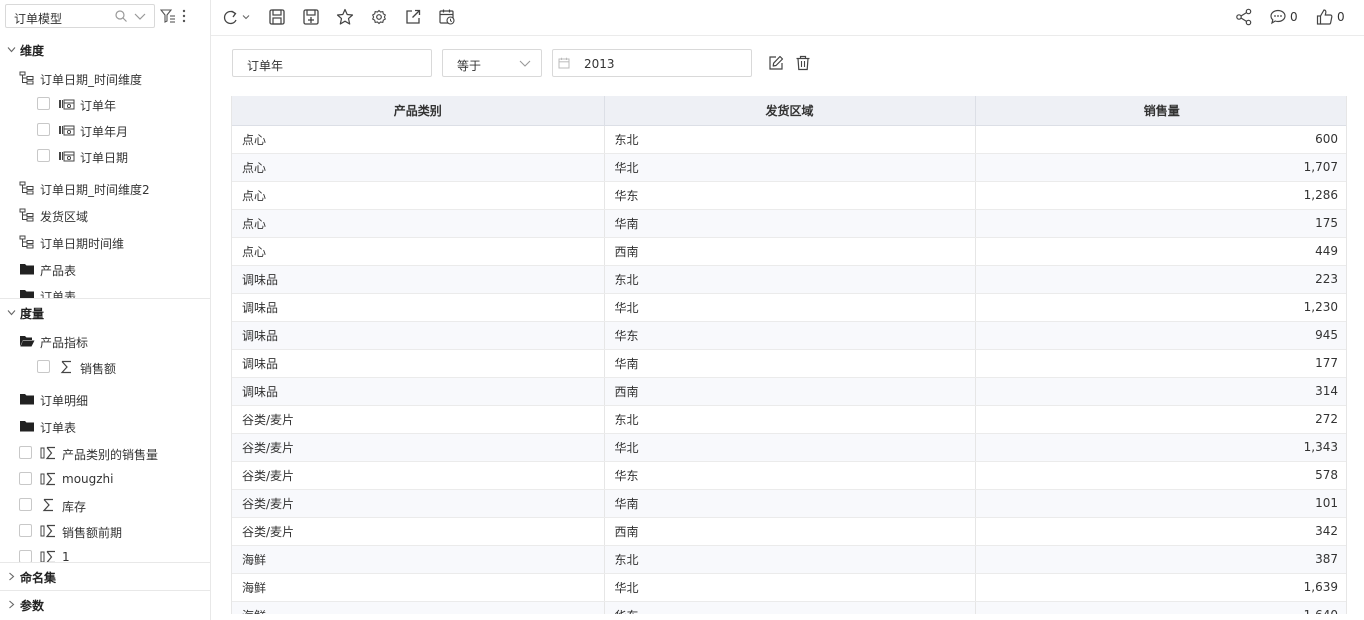 This screenshot has width=1364, height=620. What do you see at coordinates (311, 17) in the screenshot?
I see `save-as-icon` at bounding box center [311, 17].